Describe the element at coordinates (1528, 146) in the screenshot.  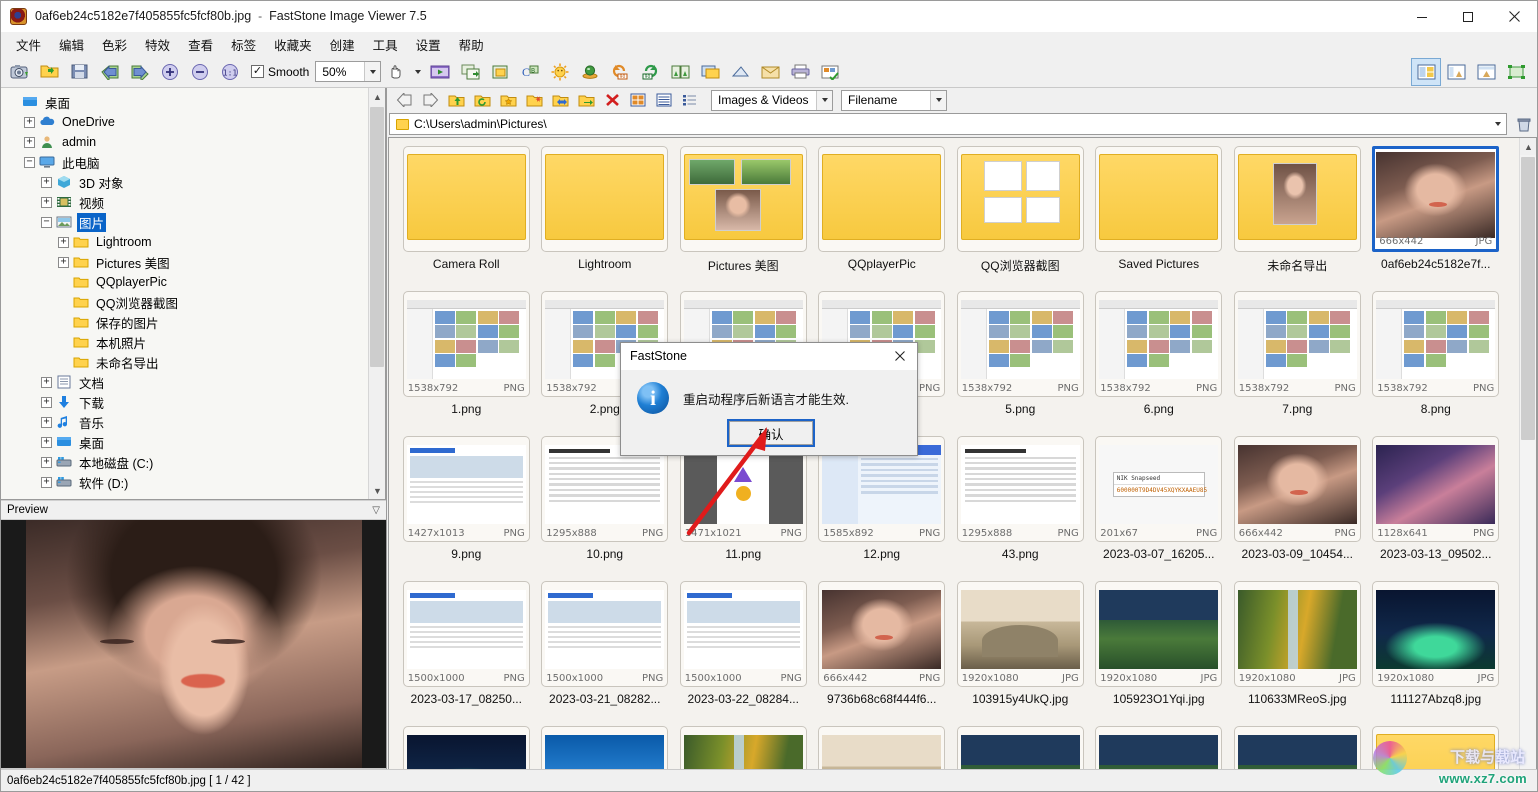
I see `scroll-up-icon: ▲` at that location.